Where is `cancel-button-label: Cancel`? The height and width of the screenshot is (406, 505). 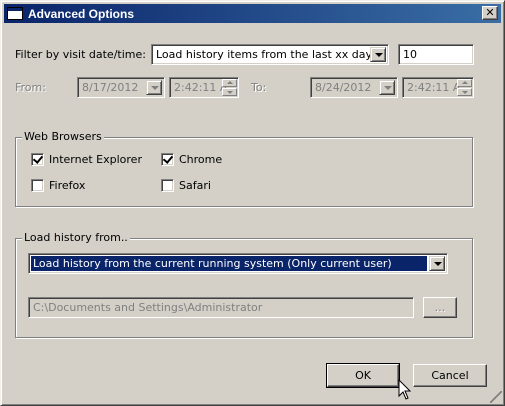 cancel-button-label: Cancel is located at coordinates (450, 375).